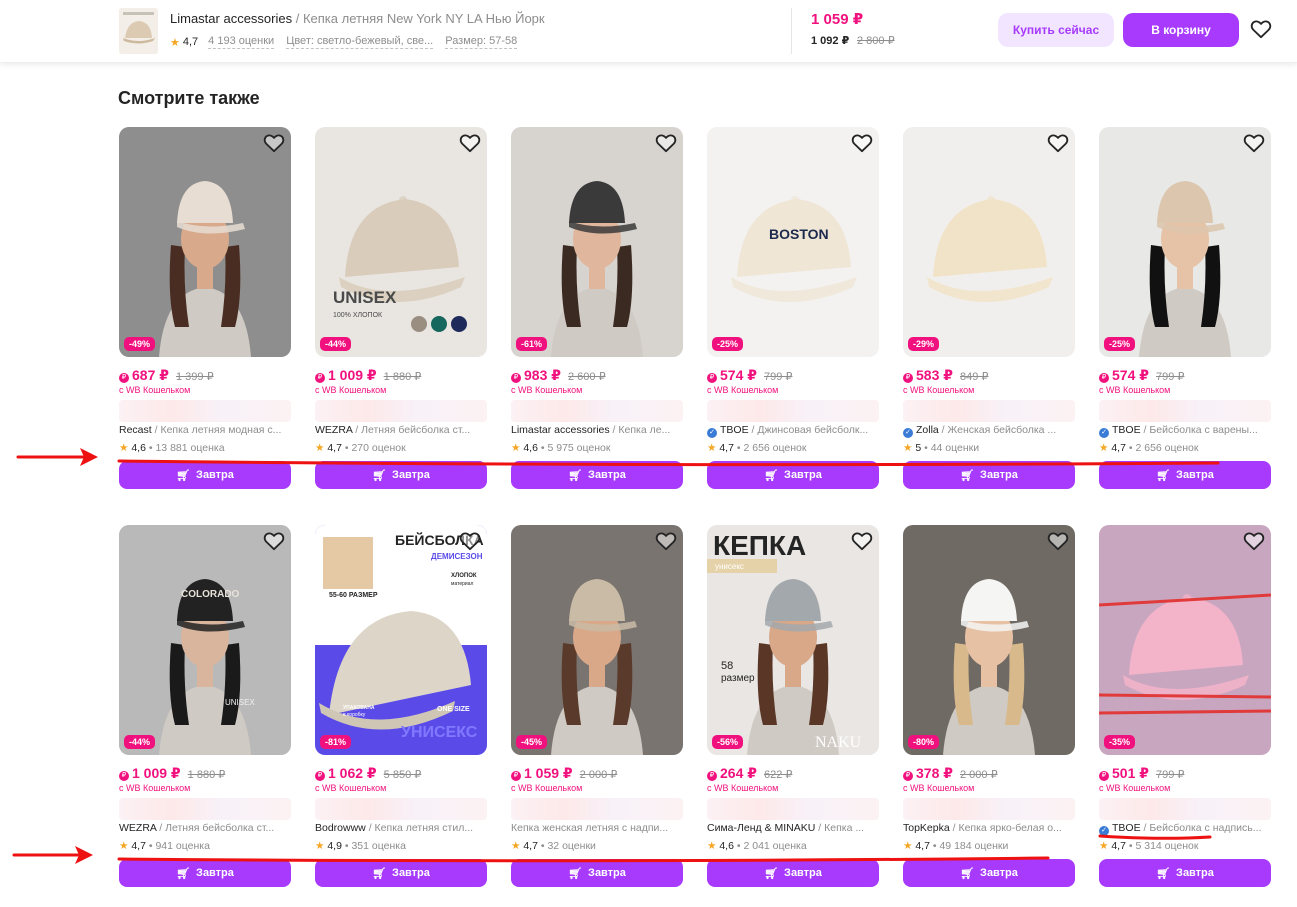 The width and height of the screenshot is (1297, 907). What do you see at coordinates (1135, 788) in the screenshot?
I see `wallet-label: с WB Кошельком` at bounding box center [1135, 788].